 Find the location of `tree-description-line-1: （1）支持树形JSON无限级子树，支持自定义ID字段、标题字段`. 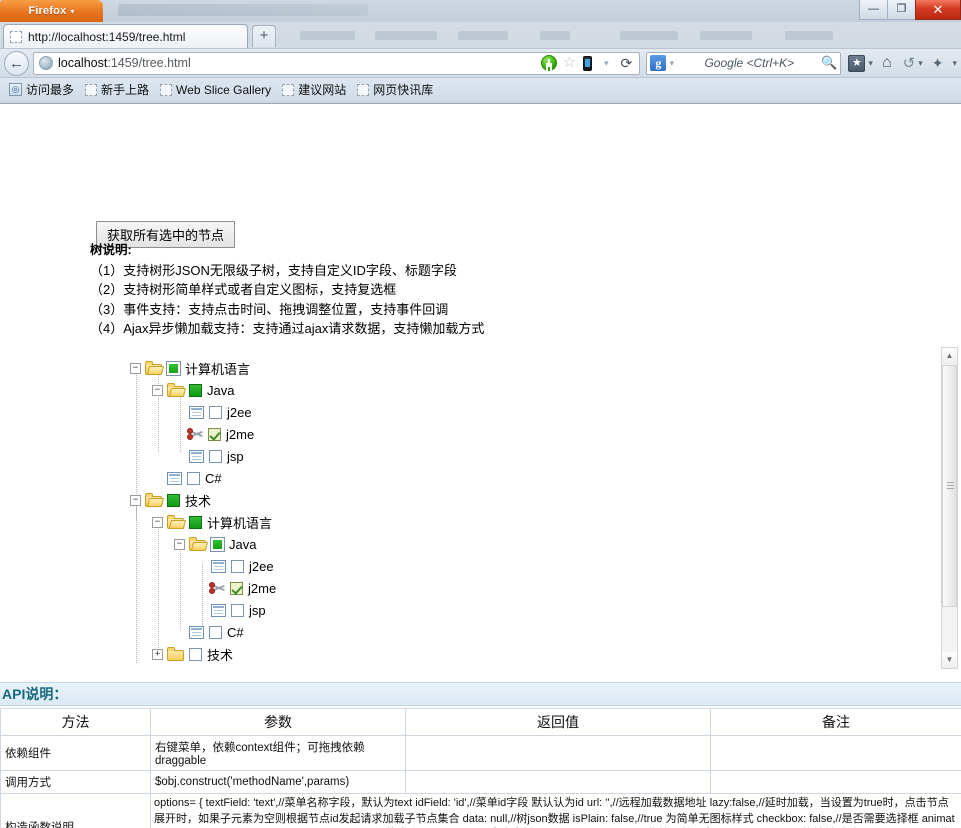

tree-description-line-1: （1）支持树形JSON无限级子树，支持自定义ID字段、标题字段 is located at coordinates (273, 270).